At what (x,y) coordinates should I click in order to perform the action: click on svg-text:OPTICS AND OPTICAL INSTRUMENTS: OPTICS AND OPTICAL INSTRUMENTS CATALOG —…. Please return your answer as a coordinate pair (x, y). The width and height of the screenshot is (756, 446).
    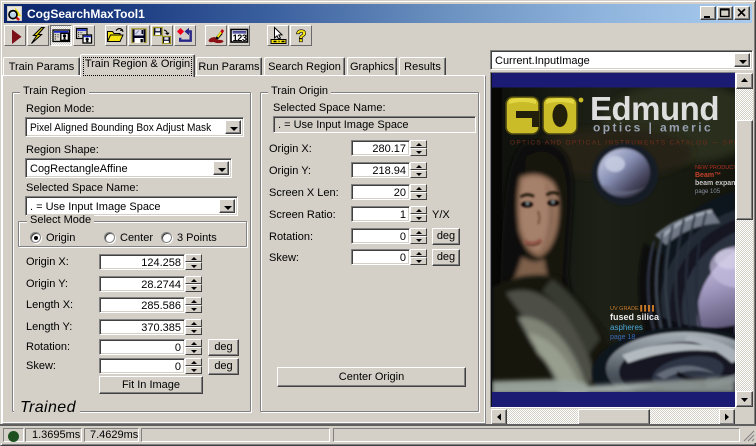
    Looking at the image, I should click on (622, 143).